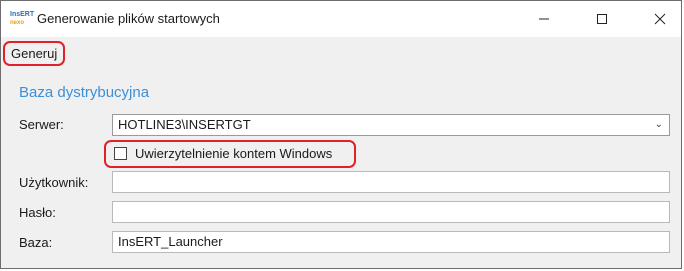 The image size is (684, 271). Describe the element at coordinates (391, 242) in the screenshot. I see `database-input: InsERT_Launcher` at that location.